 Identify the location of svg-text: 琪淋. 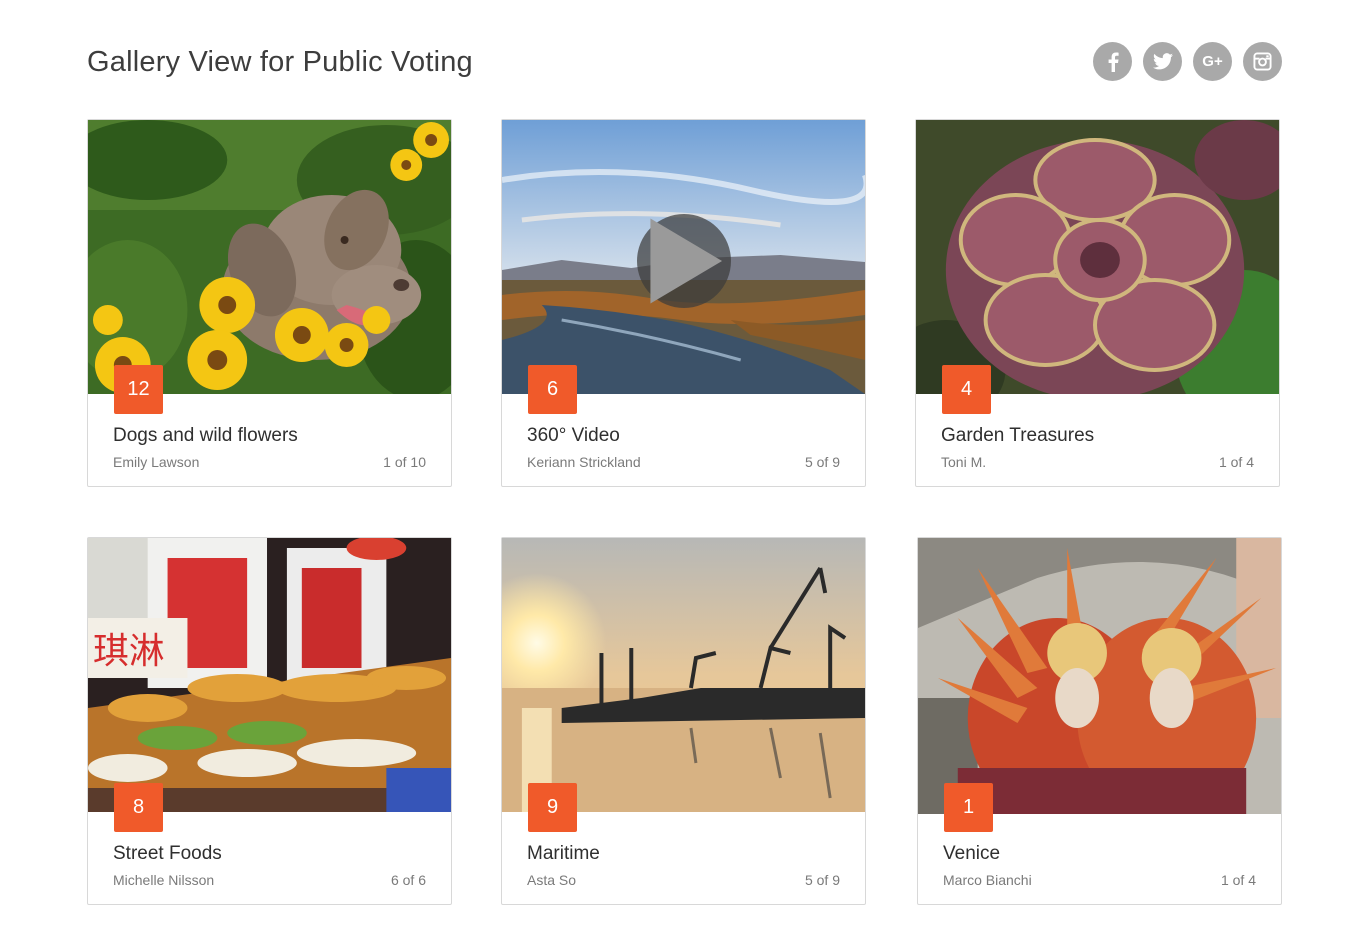
(129, 651).